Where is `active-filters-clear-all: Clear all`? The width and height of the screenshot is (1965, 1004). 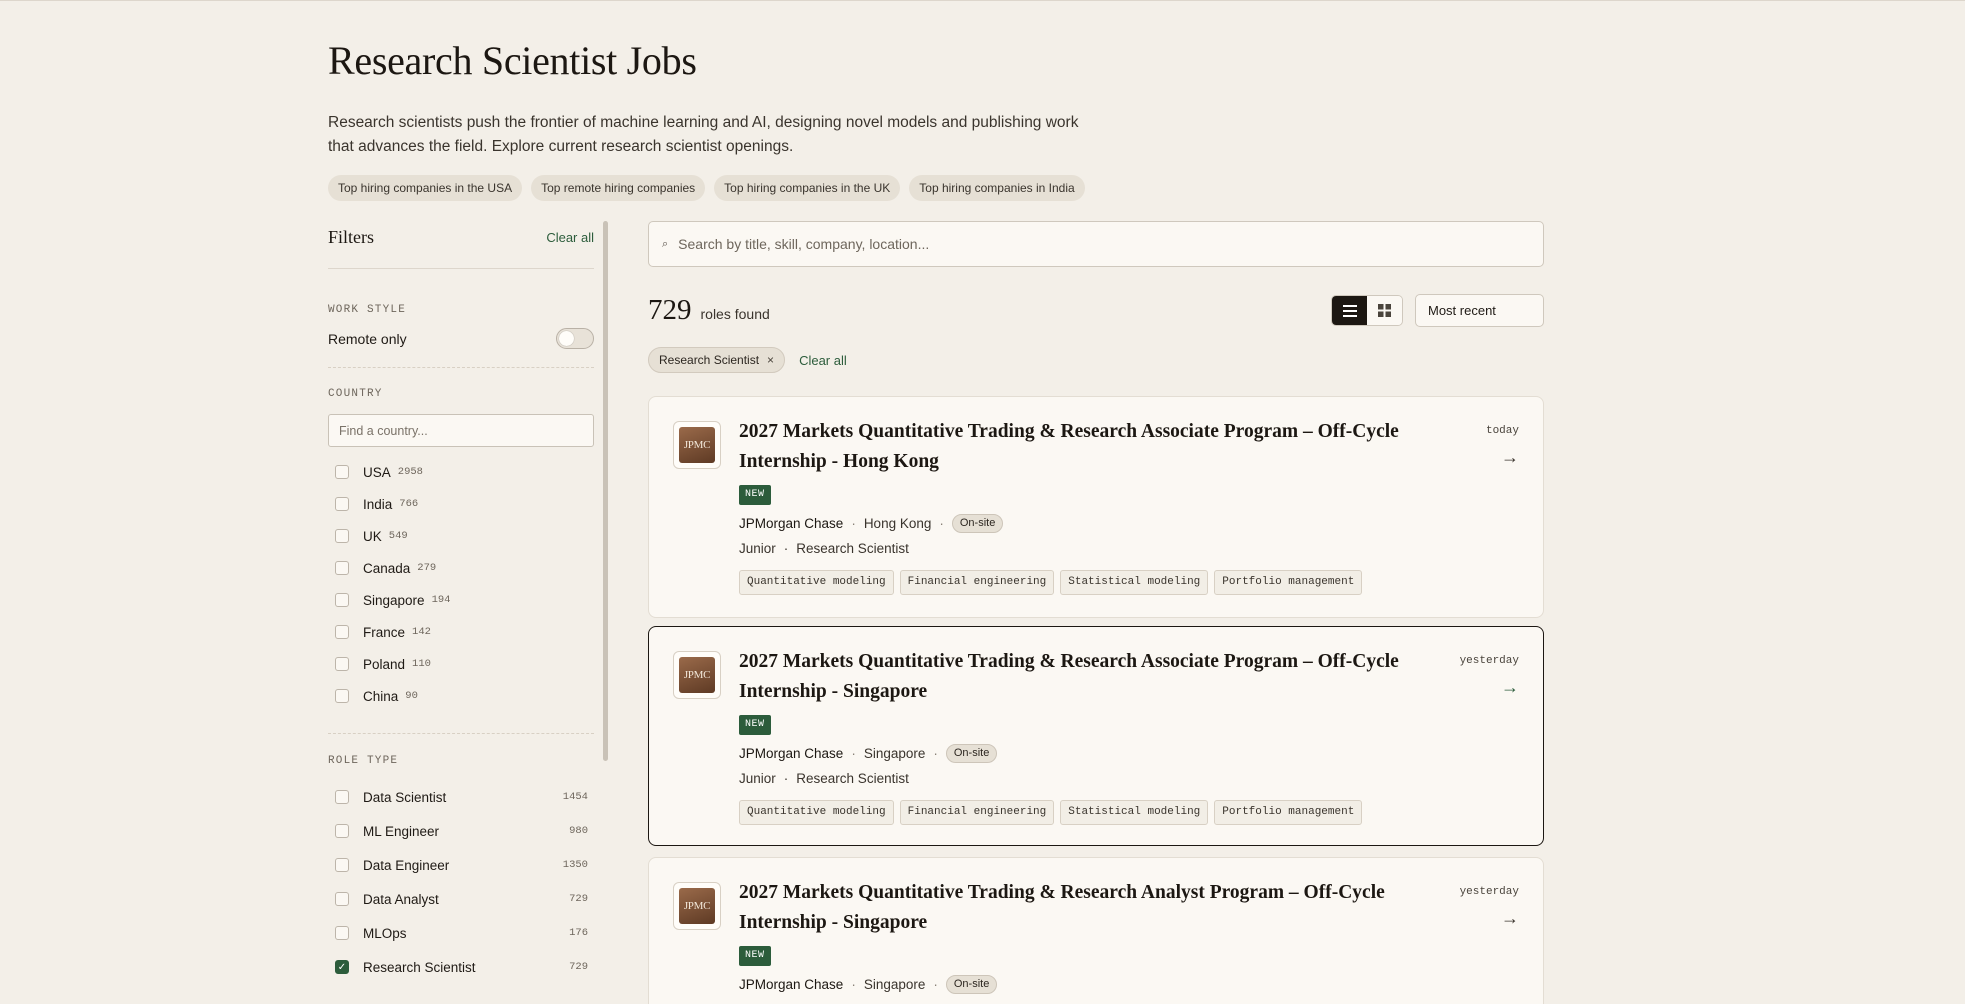 active-filters-clear-all: Clear all is located at coordinates (823, 360).